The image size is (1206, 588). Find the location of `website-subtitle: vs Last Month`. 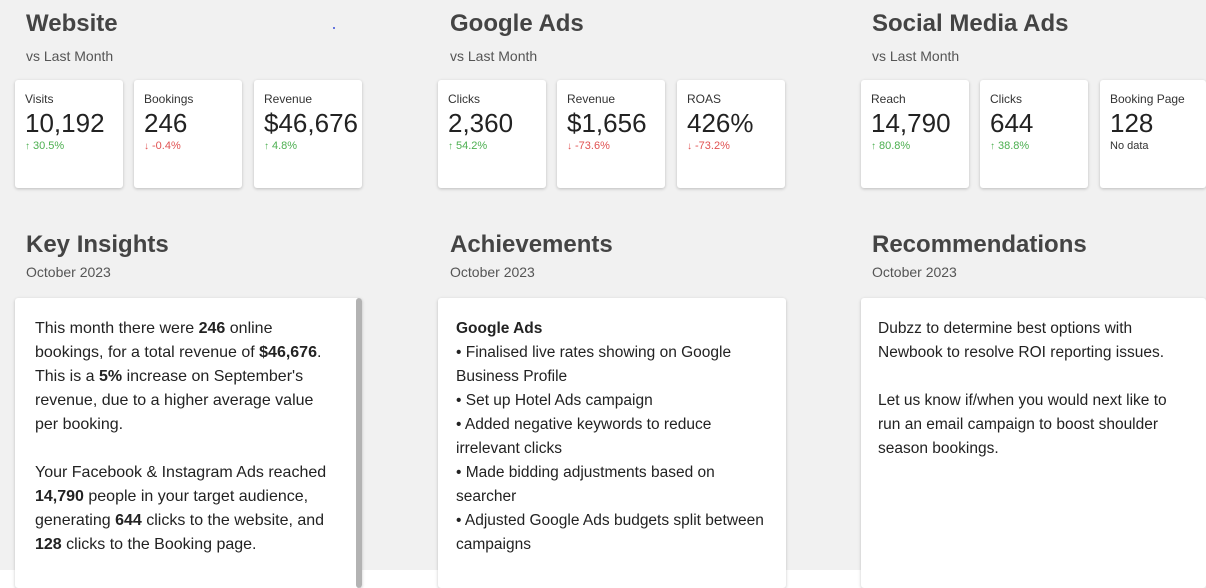

website-subtitle: vs Last Month is located at coordinates (70, 56).